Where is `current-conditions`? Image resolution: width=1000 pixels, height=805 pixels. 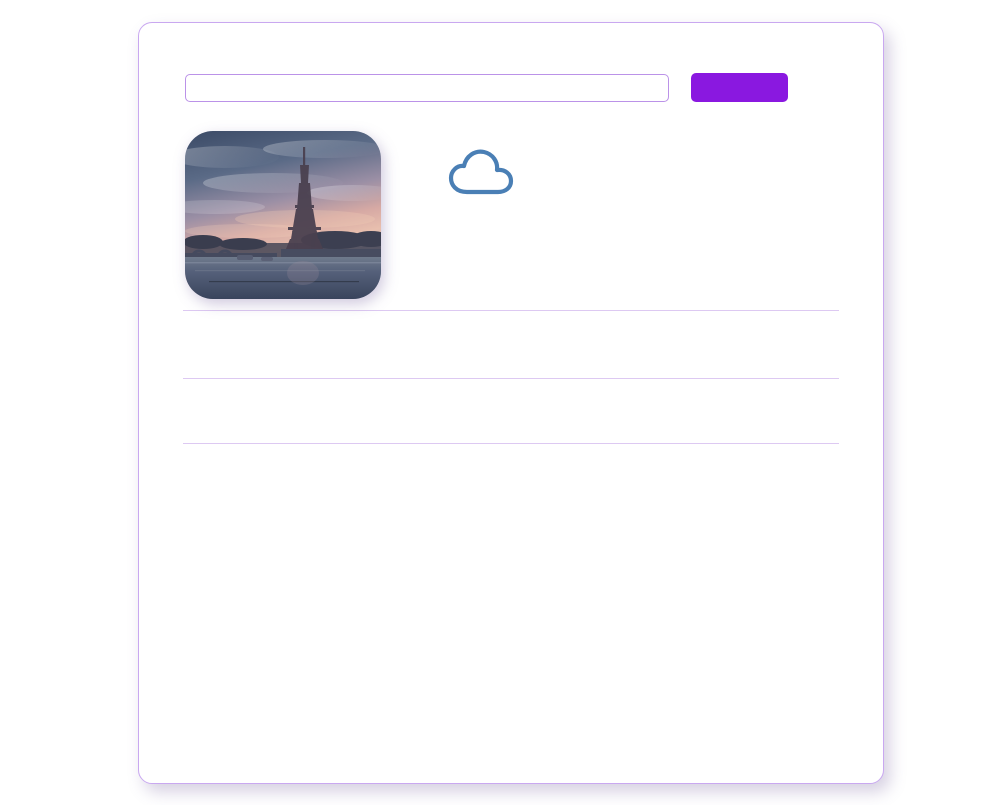 current-conditions is located at coordinates (511, 215).